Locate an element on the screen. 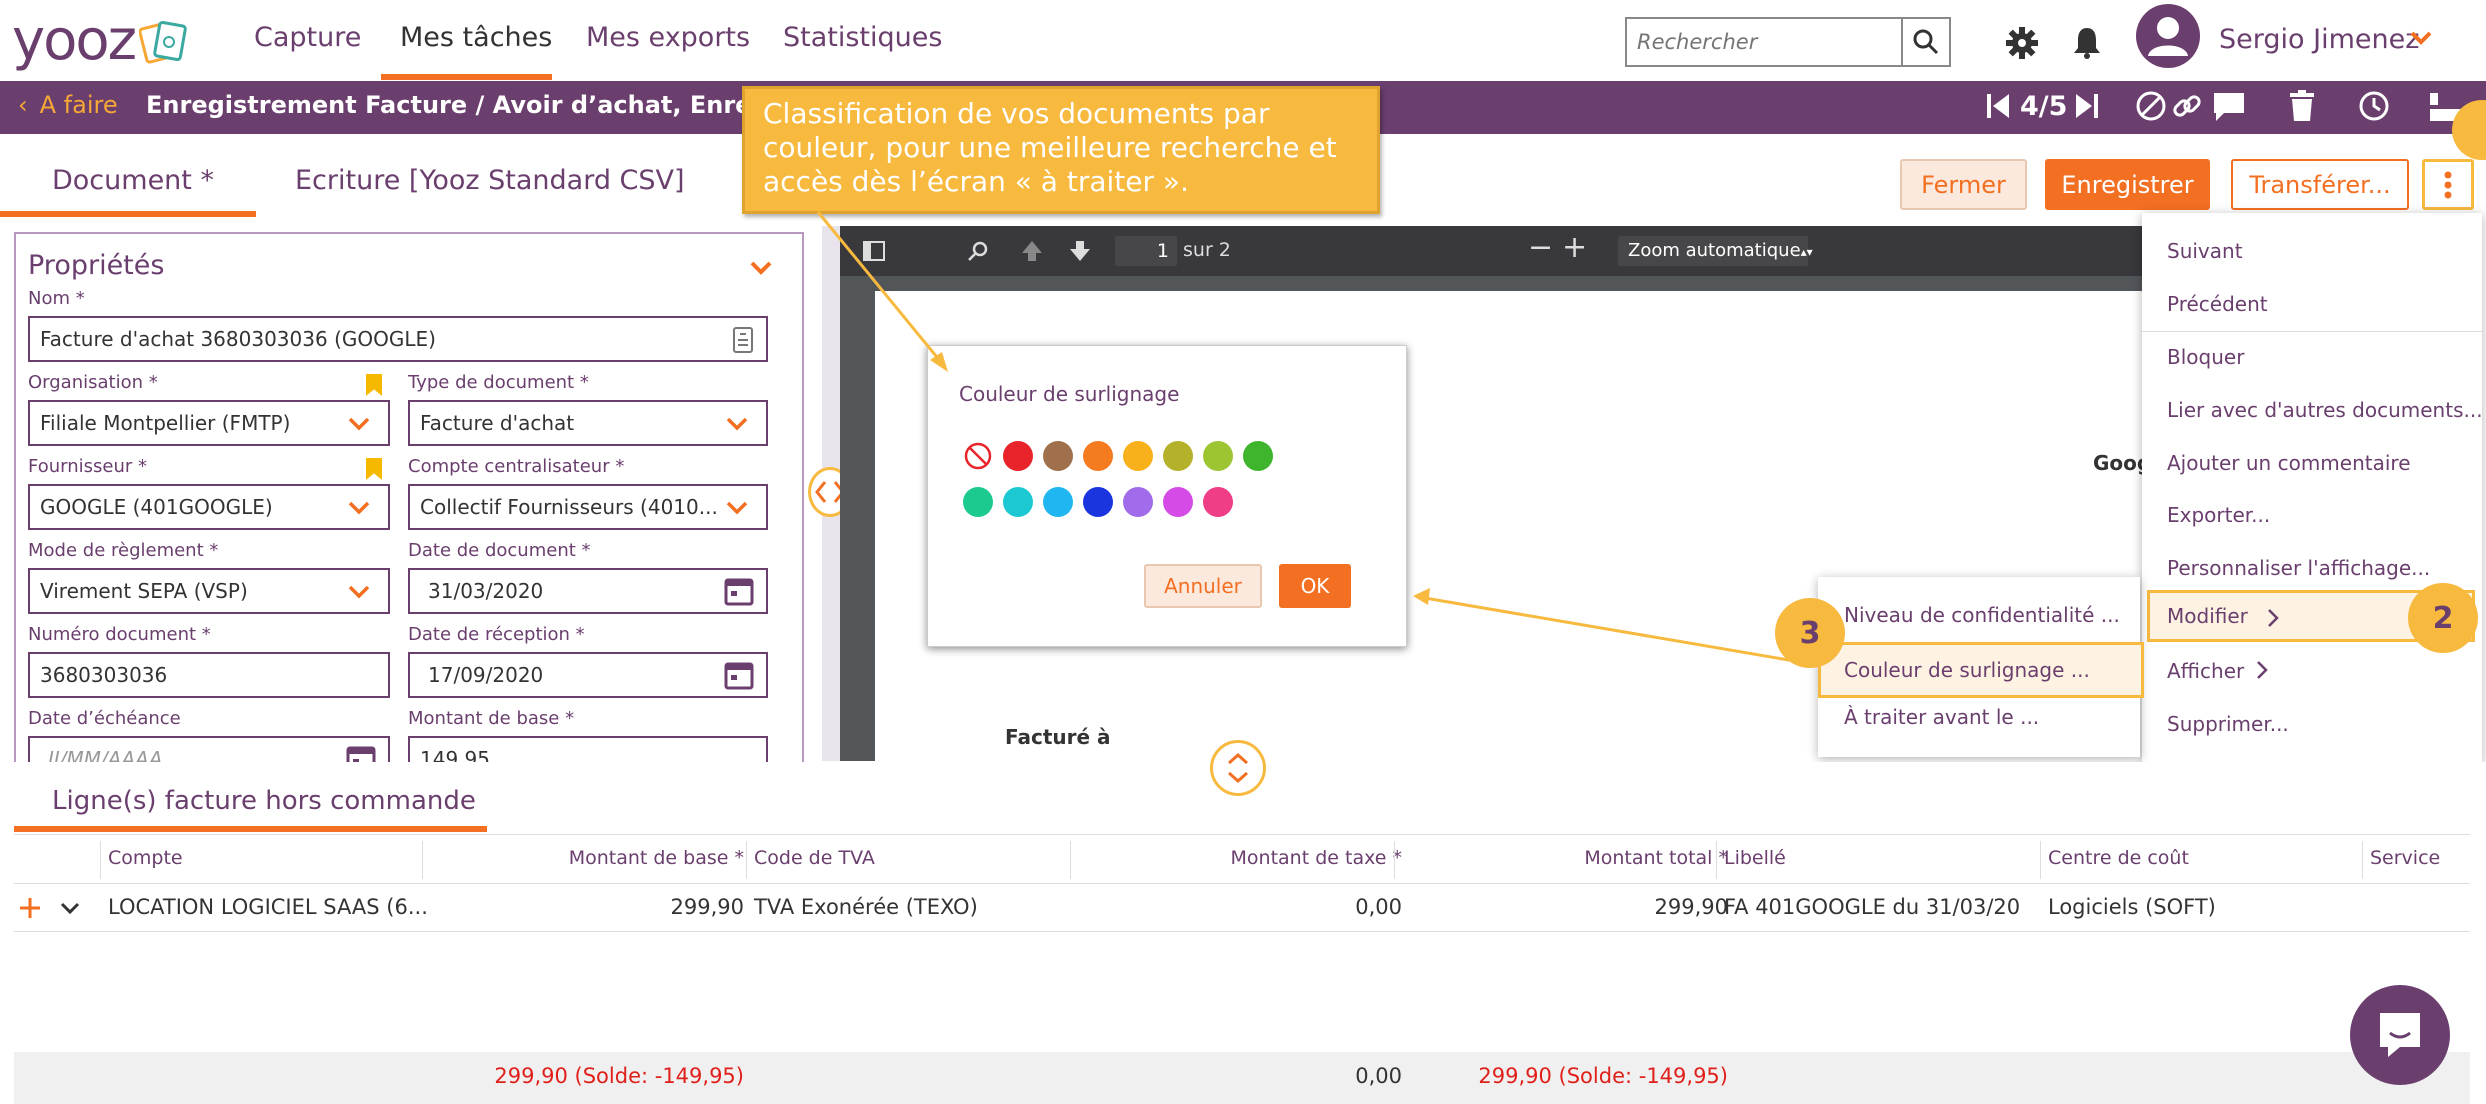 The height and width of the screenshot is (1104, 2486). collapse-chevron-icon is located at coordinates (761, 270).